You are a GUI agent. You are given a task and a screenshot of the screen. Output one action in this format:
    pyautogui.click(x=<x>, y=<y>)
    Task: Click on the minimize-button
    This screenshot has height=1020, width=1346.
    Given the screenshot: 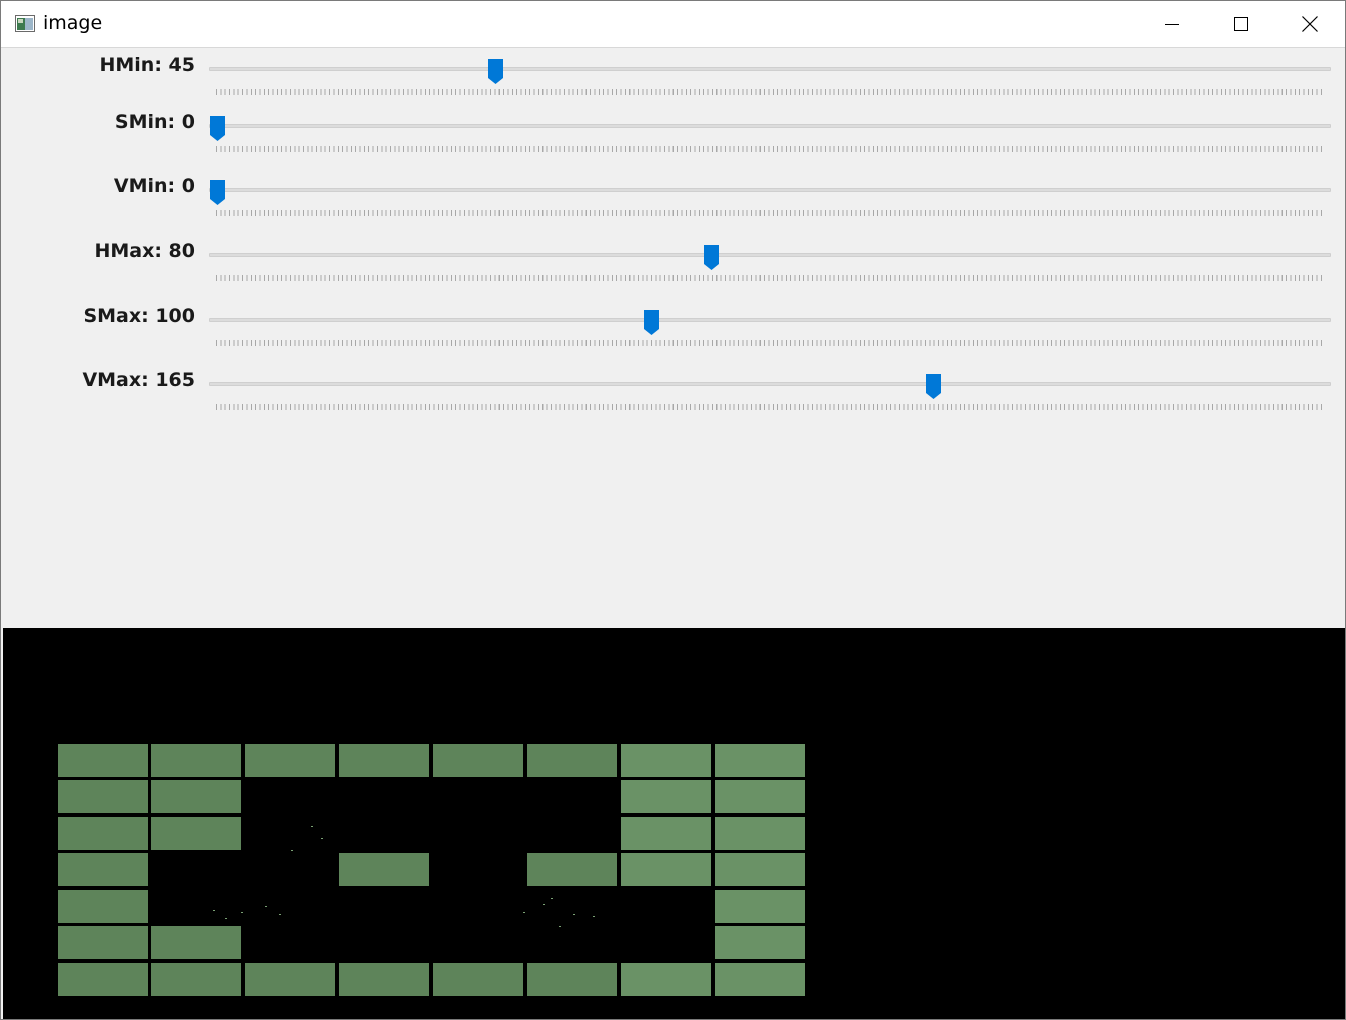 What is the action you would take?
    pyautogui.click(x=1172, y=24)
    